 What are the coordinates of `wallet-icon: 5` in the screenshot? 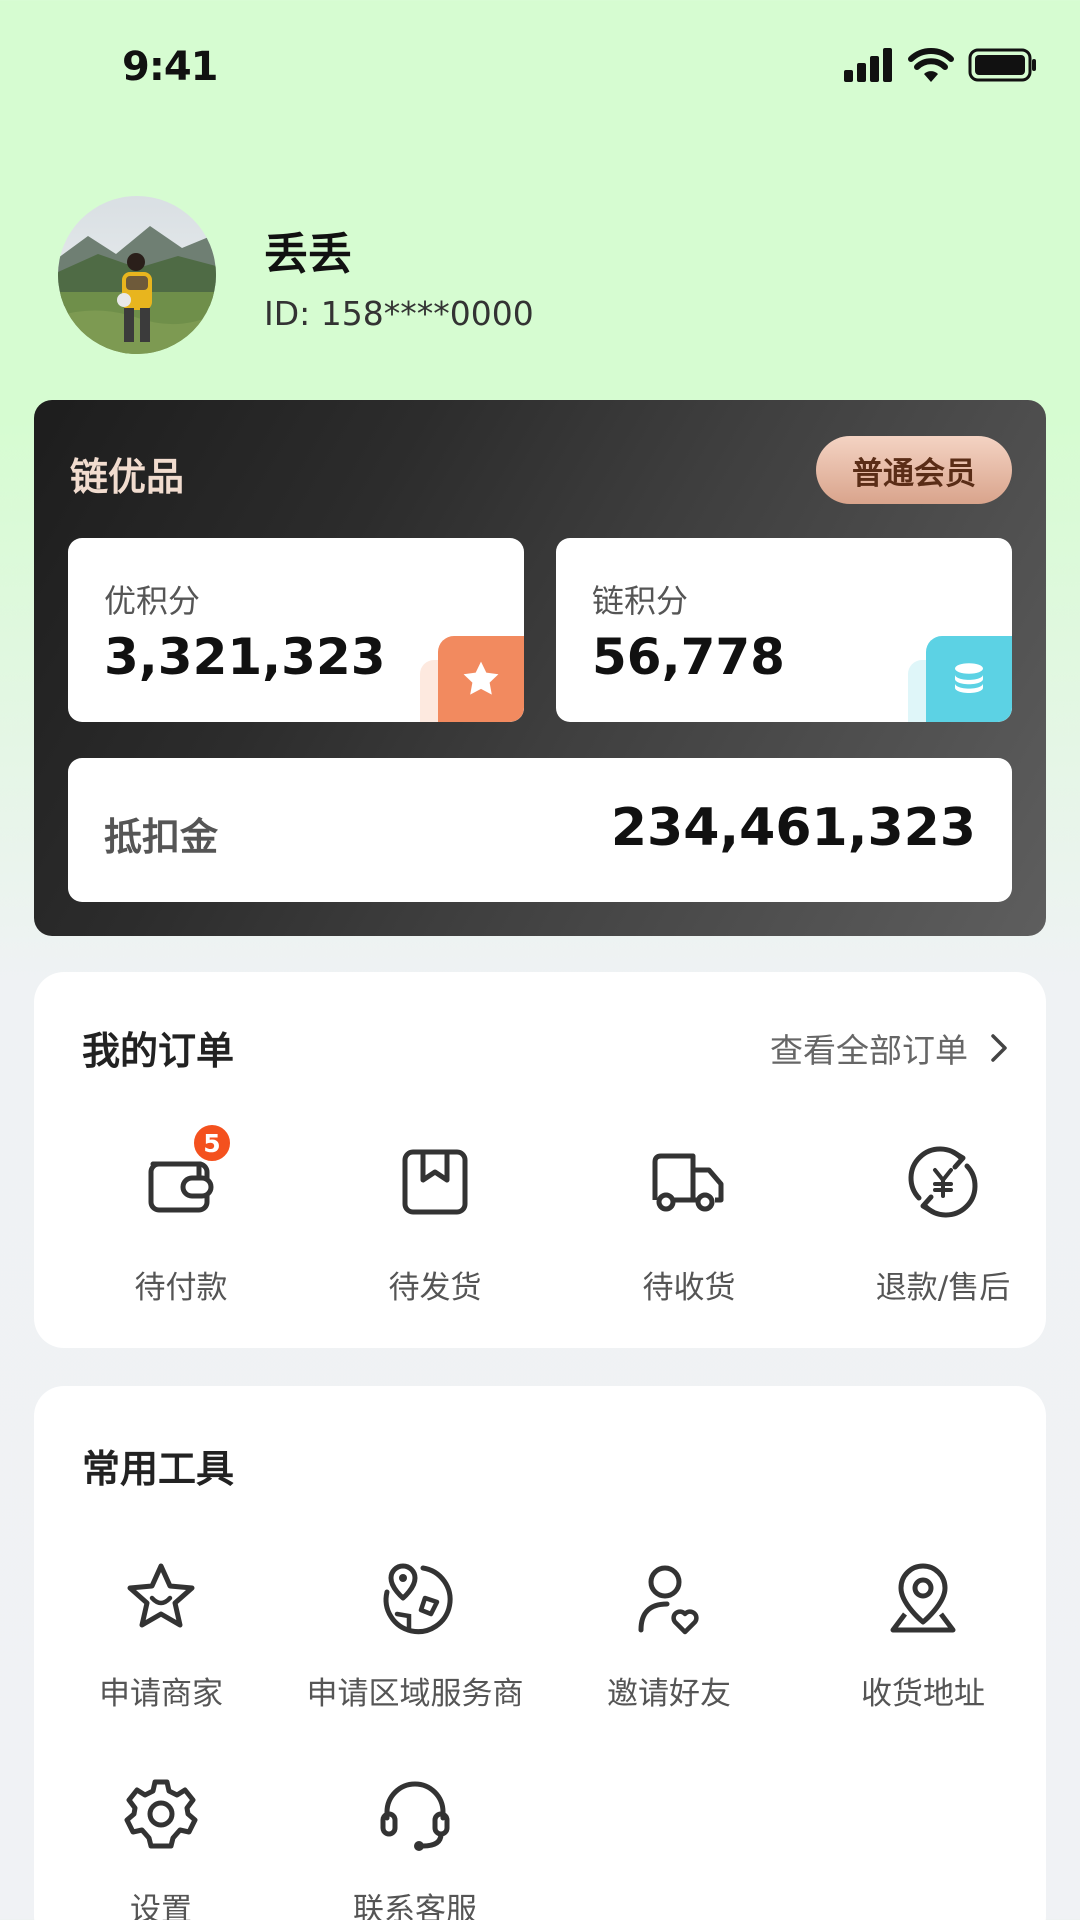 It's located at (187, 1172).